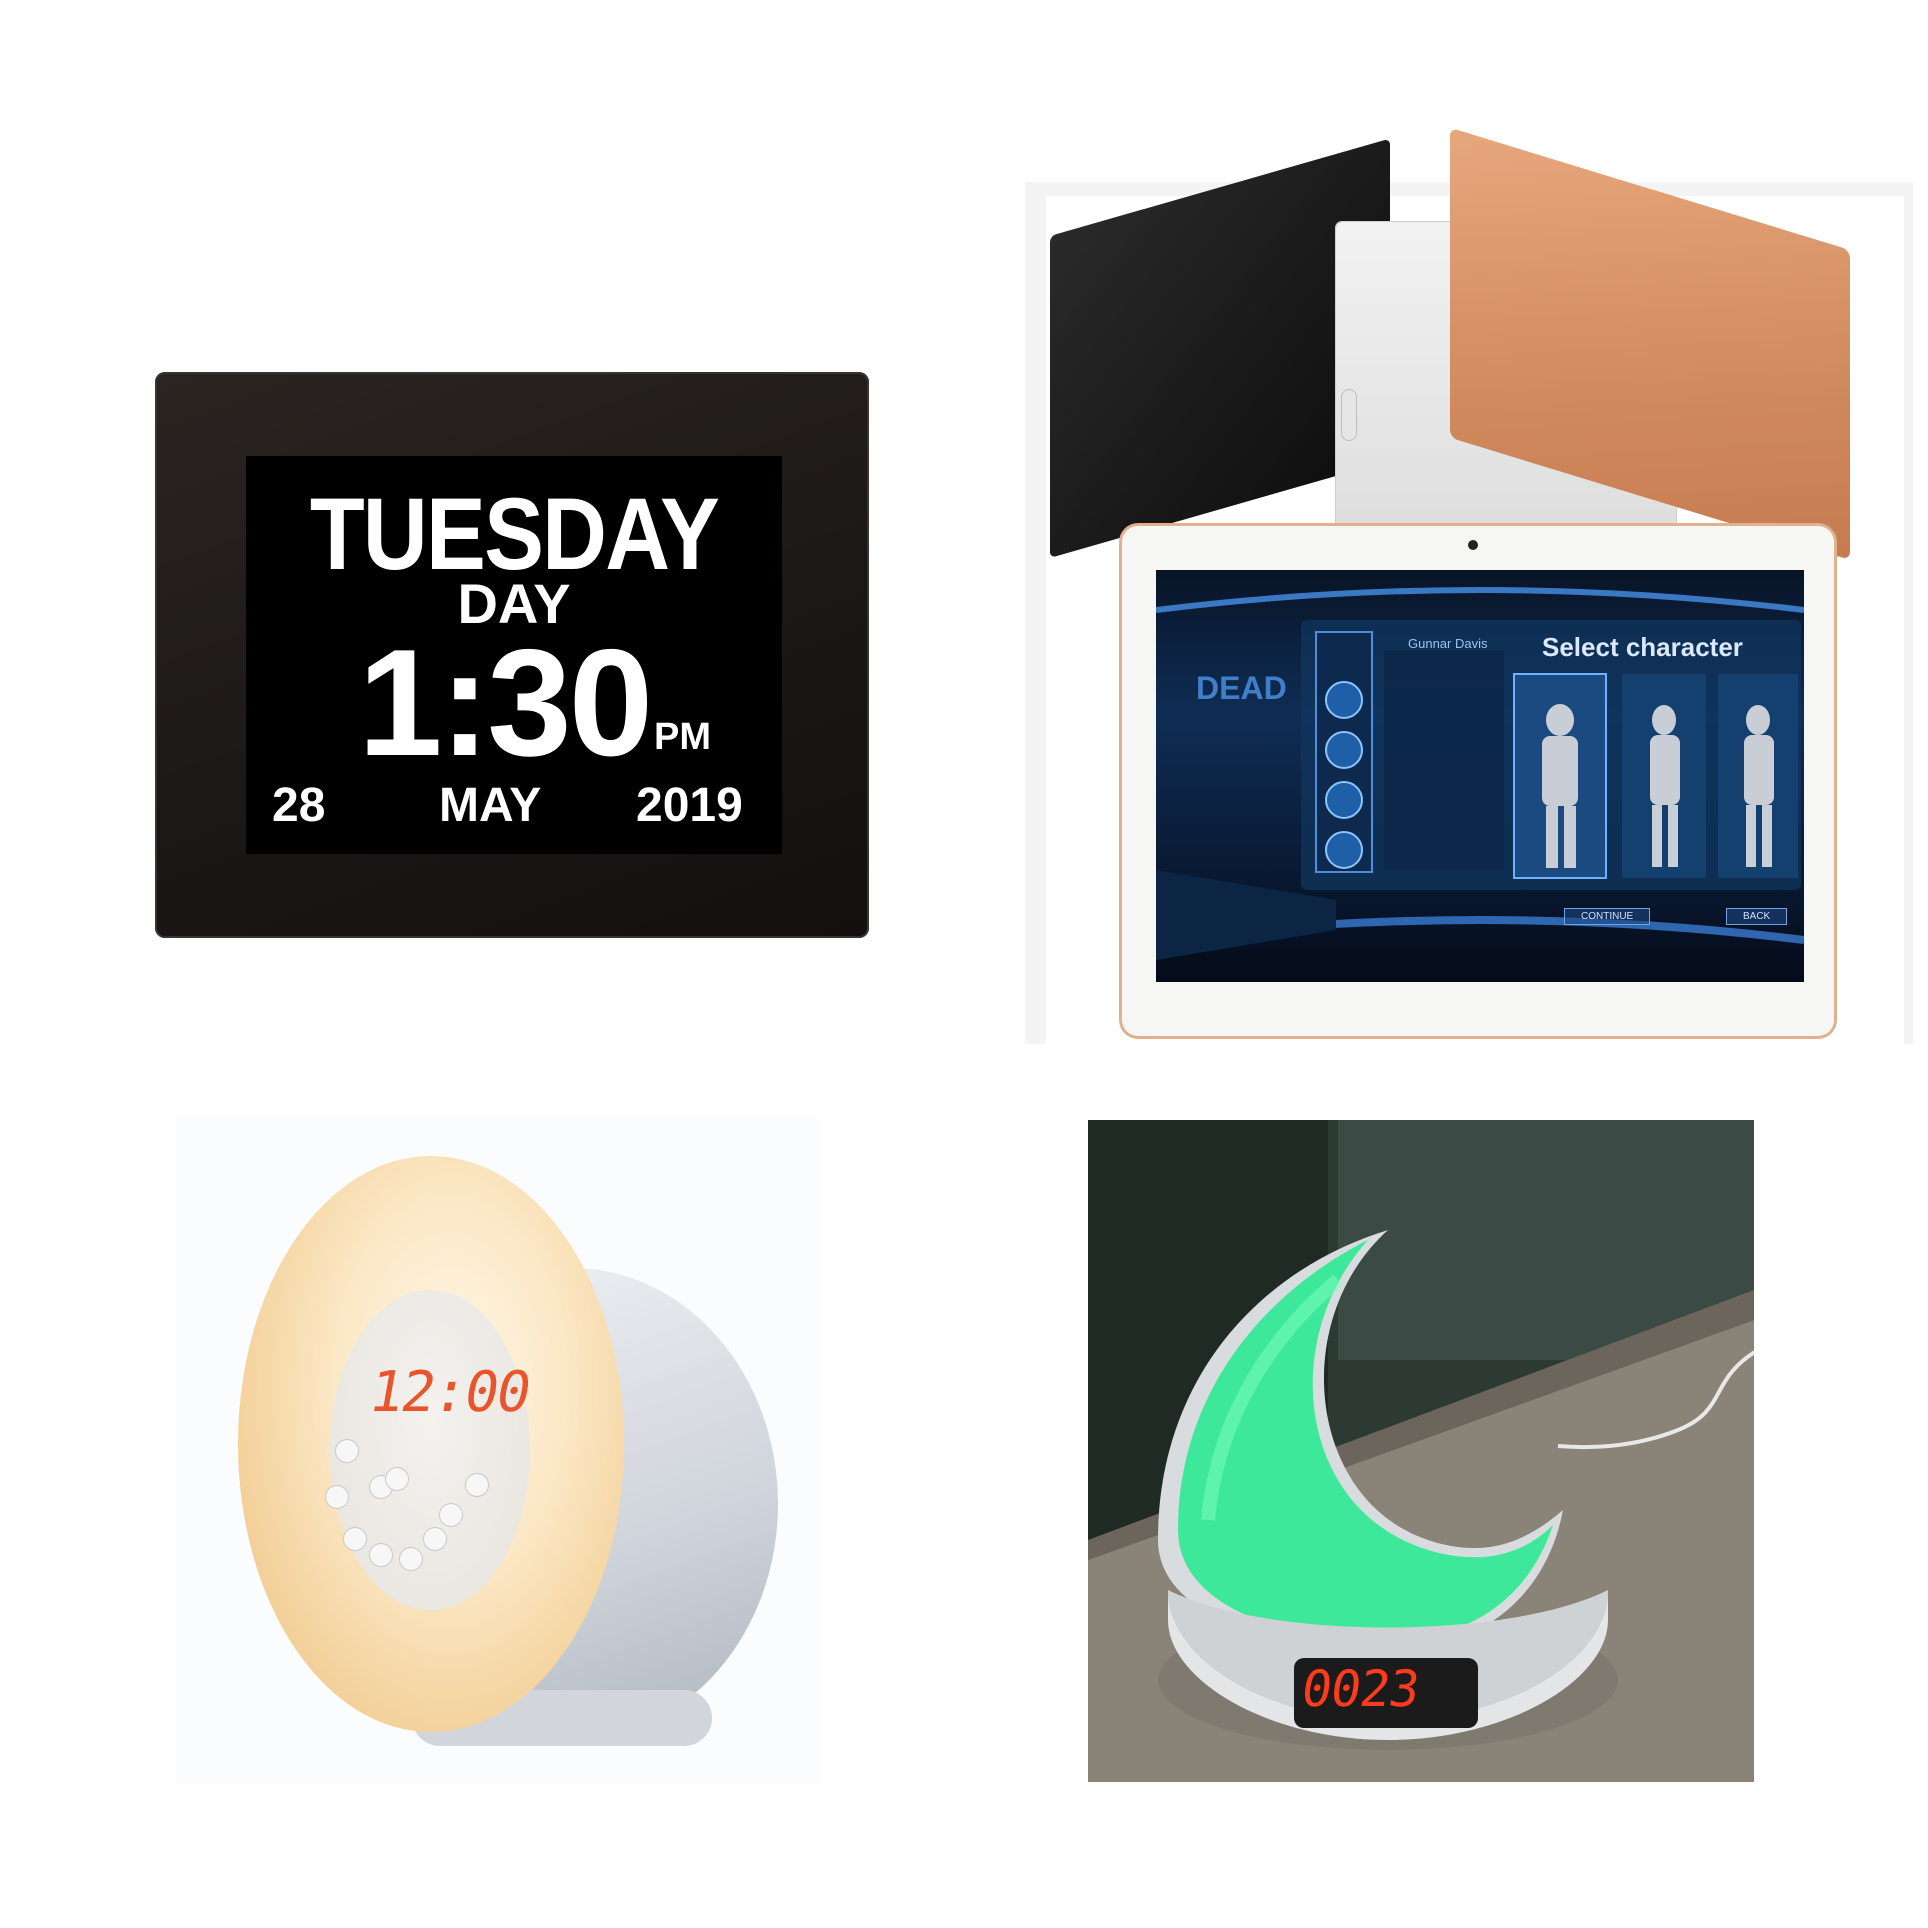  I want to click on game-title: Select character, so click(1642, 647).